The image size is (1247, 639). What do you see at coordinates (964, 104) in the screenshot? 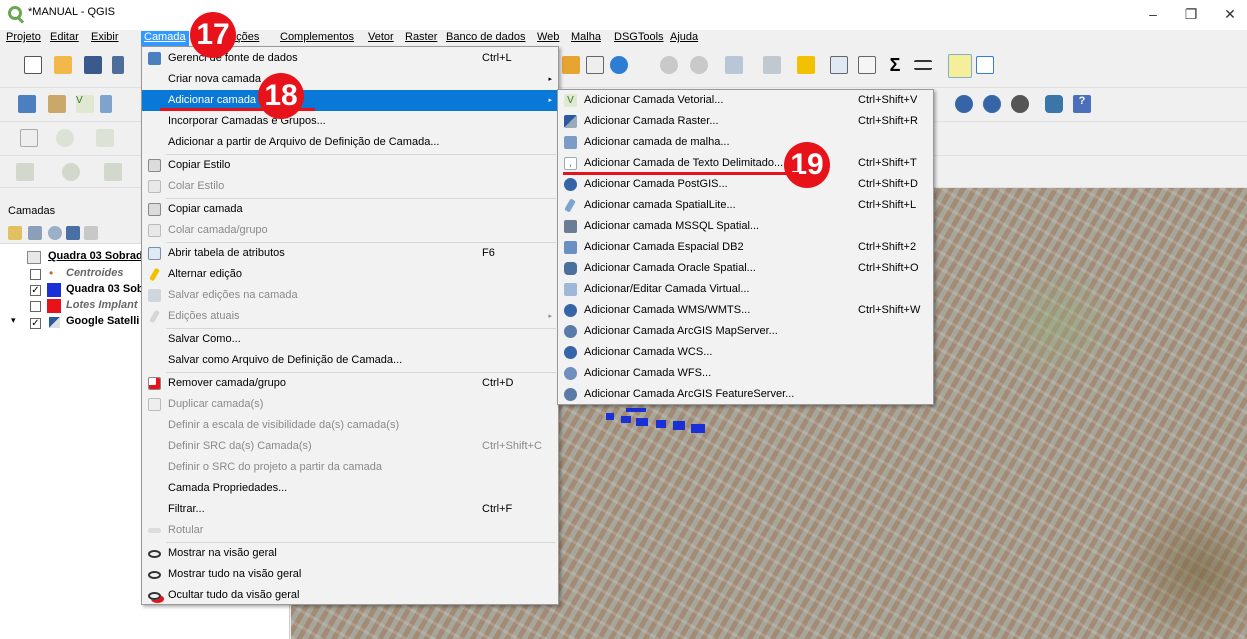
I see `add-wms-icon` at bounding box center [964, 104].